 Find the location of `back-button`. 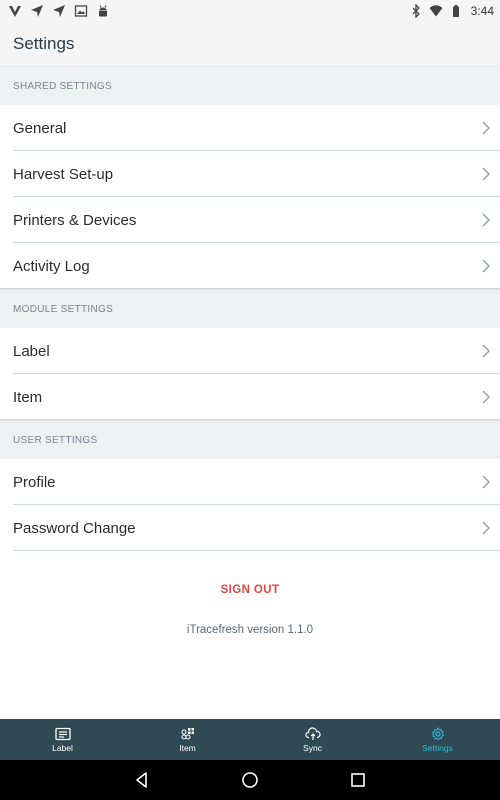

back-button is located at coordinates (142, 780).